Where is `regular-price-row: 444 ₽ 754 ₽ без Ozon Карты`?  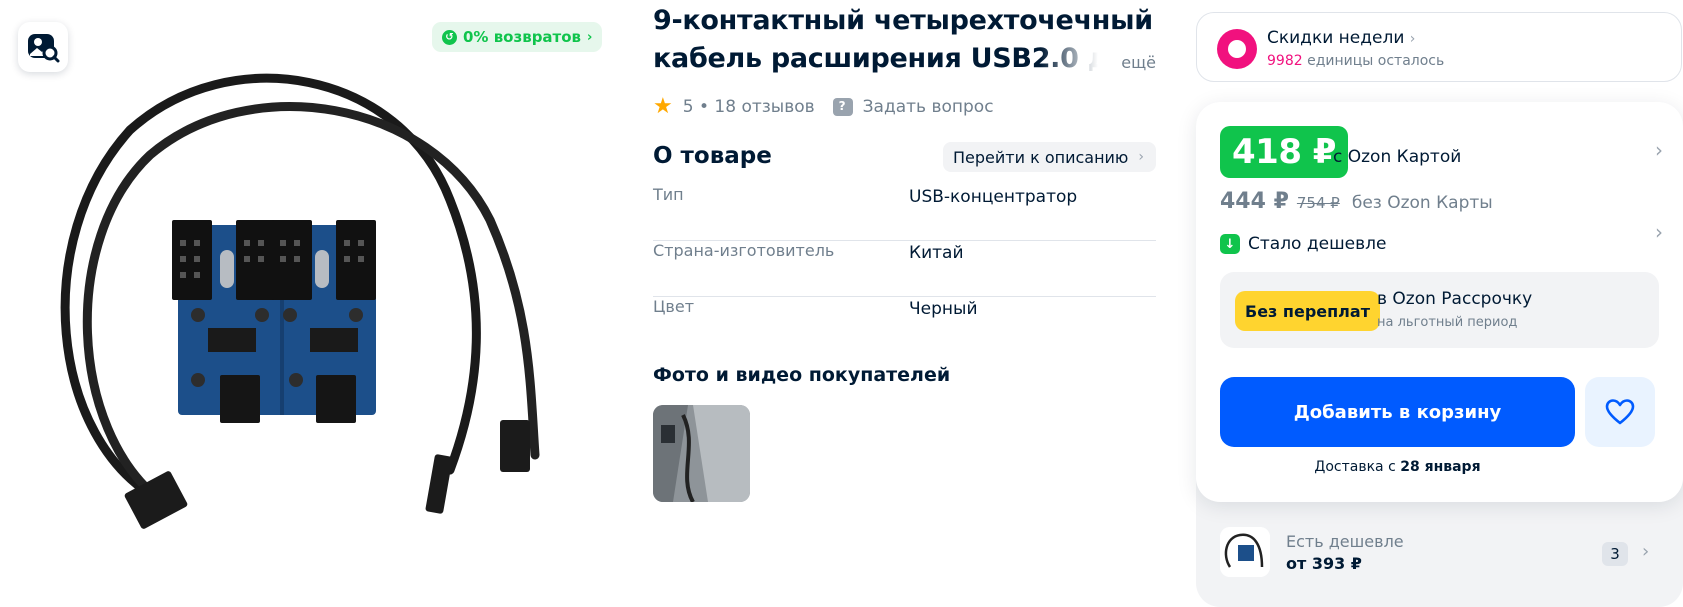 regular-price-row: 444 ₽ 754 ₽ без Ozon Карты is located at coordinates (1356, 201).